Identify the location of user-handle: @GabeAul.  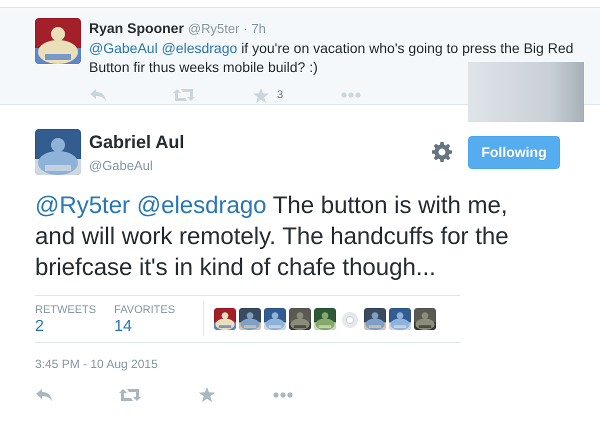
(136, 166).